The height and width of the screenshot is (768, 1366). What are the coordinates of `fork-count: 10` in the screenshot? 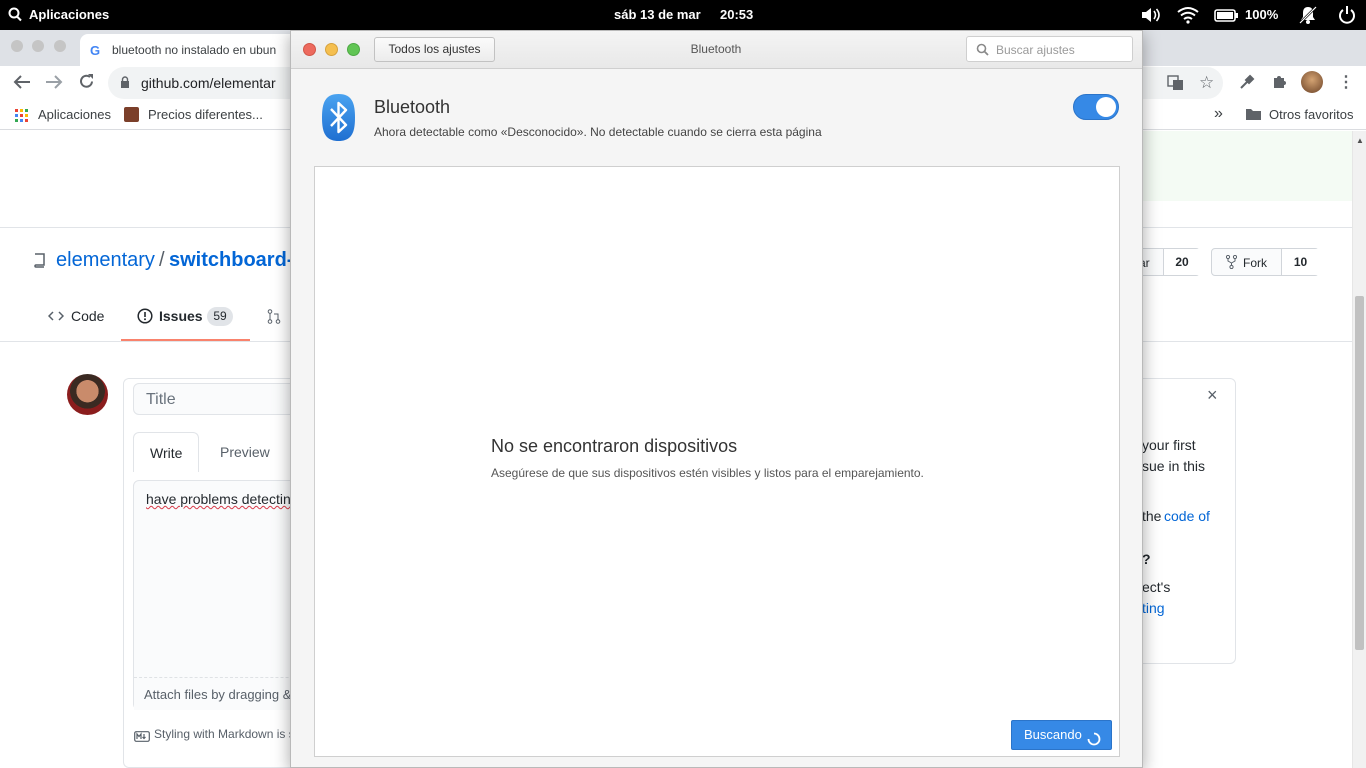 It's located at (1300, 262).